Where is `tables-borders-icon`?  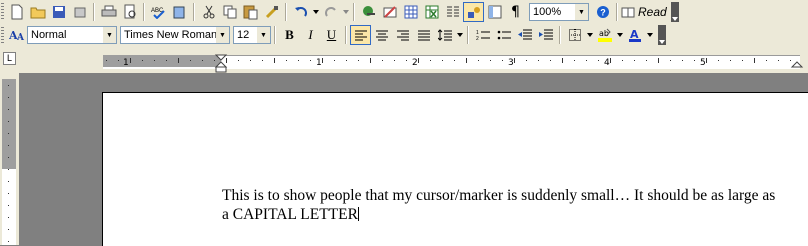
tables-borders-icon is located at coordinates (389, 12).